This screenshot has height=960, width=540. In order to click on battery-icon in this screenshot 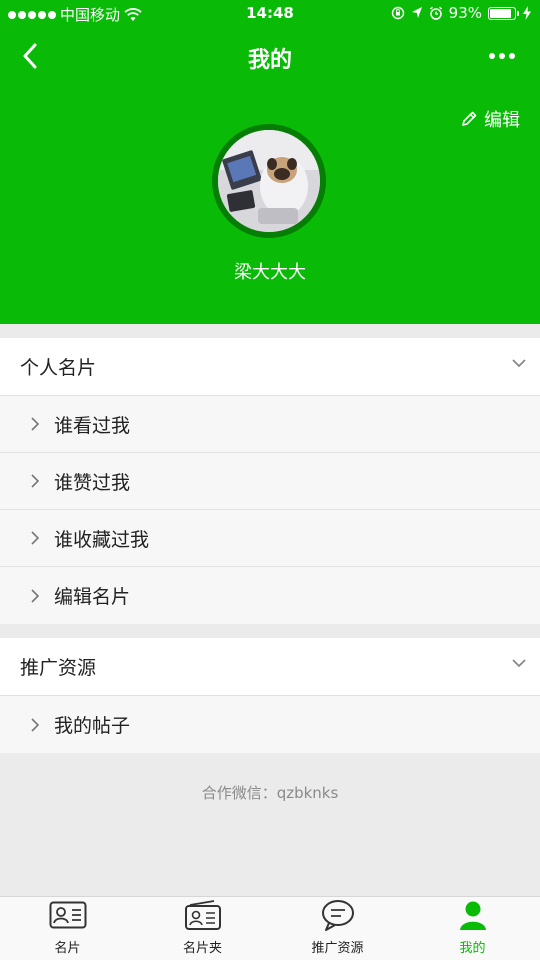, I will do `click(503, 13)`.